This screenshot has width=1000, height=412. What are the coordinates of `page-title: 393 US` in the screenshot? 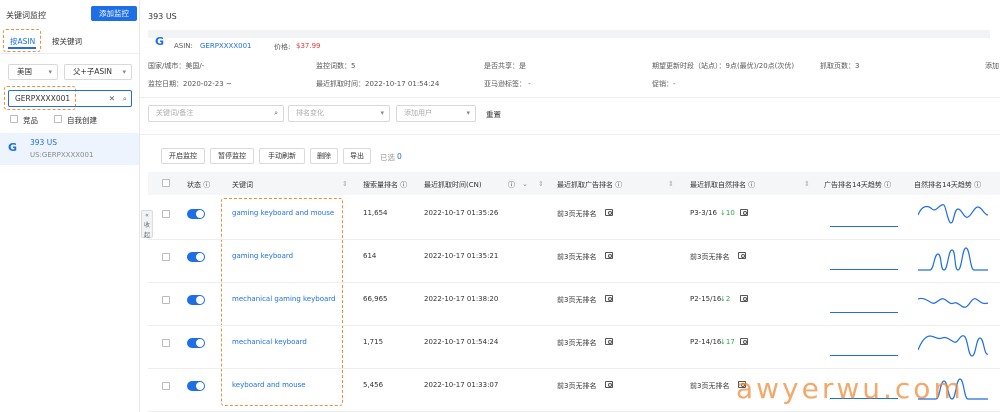 It's located at (162, 16).